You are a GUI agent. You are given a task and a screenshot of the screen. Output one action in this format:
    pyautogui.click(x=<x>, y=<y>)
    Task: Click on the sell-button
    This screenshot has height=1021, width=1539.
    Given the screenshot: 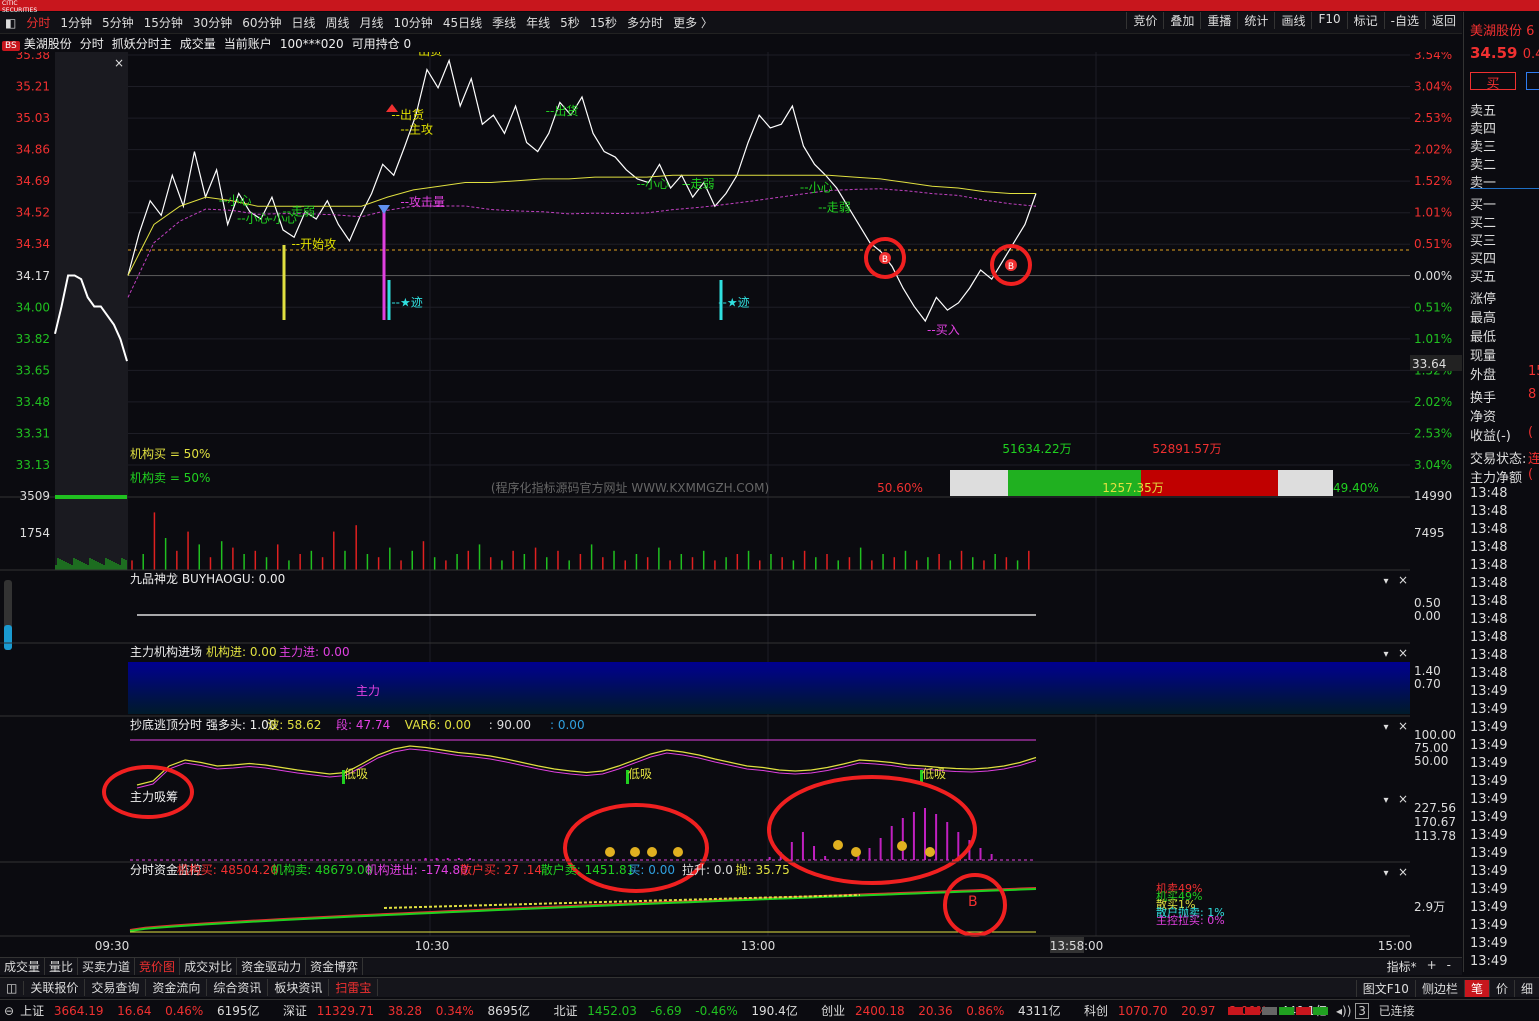 What is the action you would take?
    pyautogui.click(x=1532, y=81)
    